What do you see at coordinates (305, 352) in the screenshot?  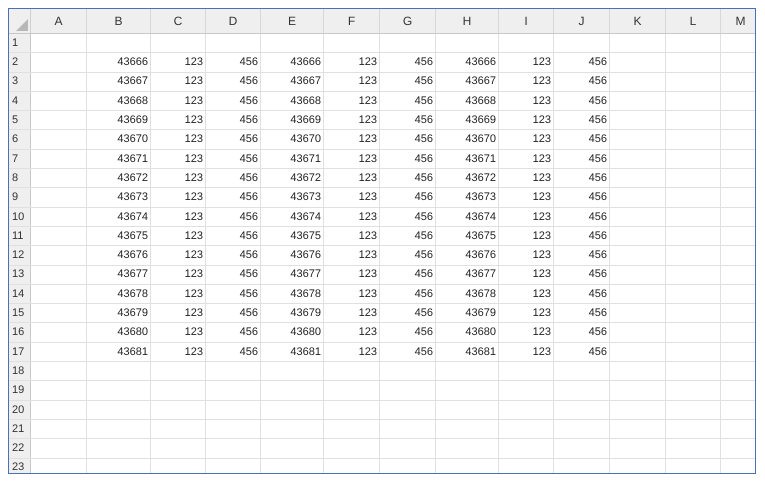 I see `table-cell-text: 43681` at bounding box center [305, 352].